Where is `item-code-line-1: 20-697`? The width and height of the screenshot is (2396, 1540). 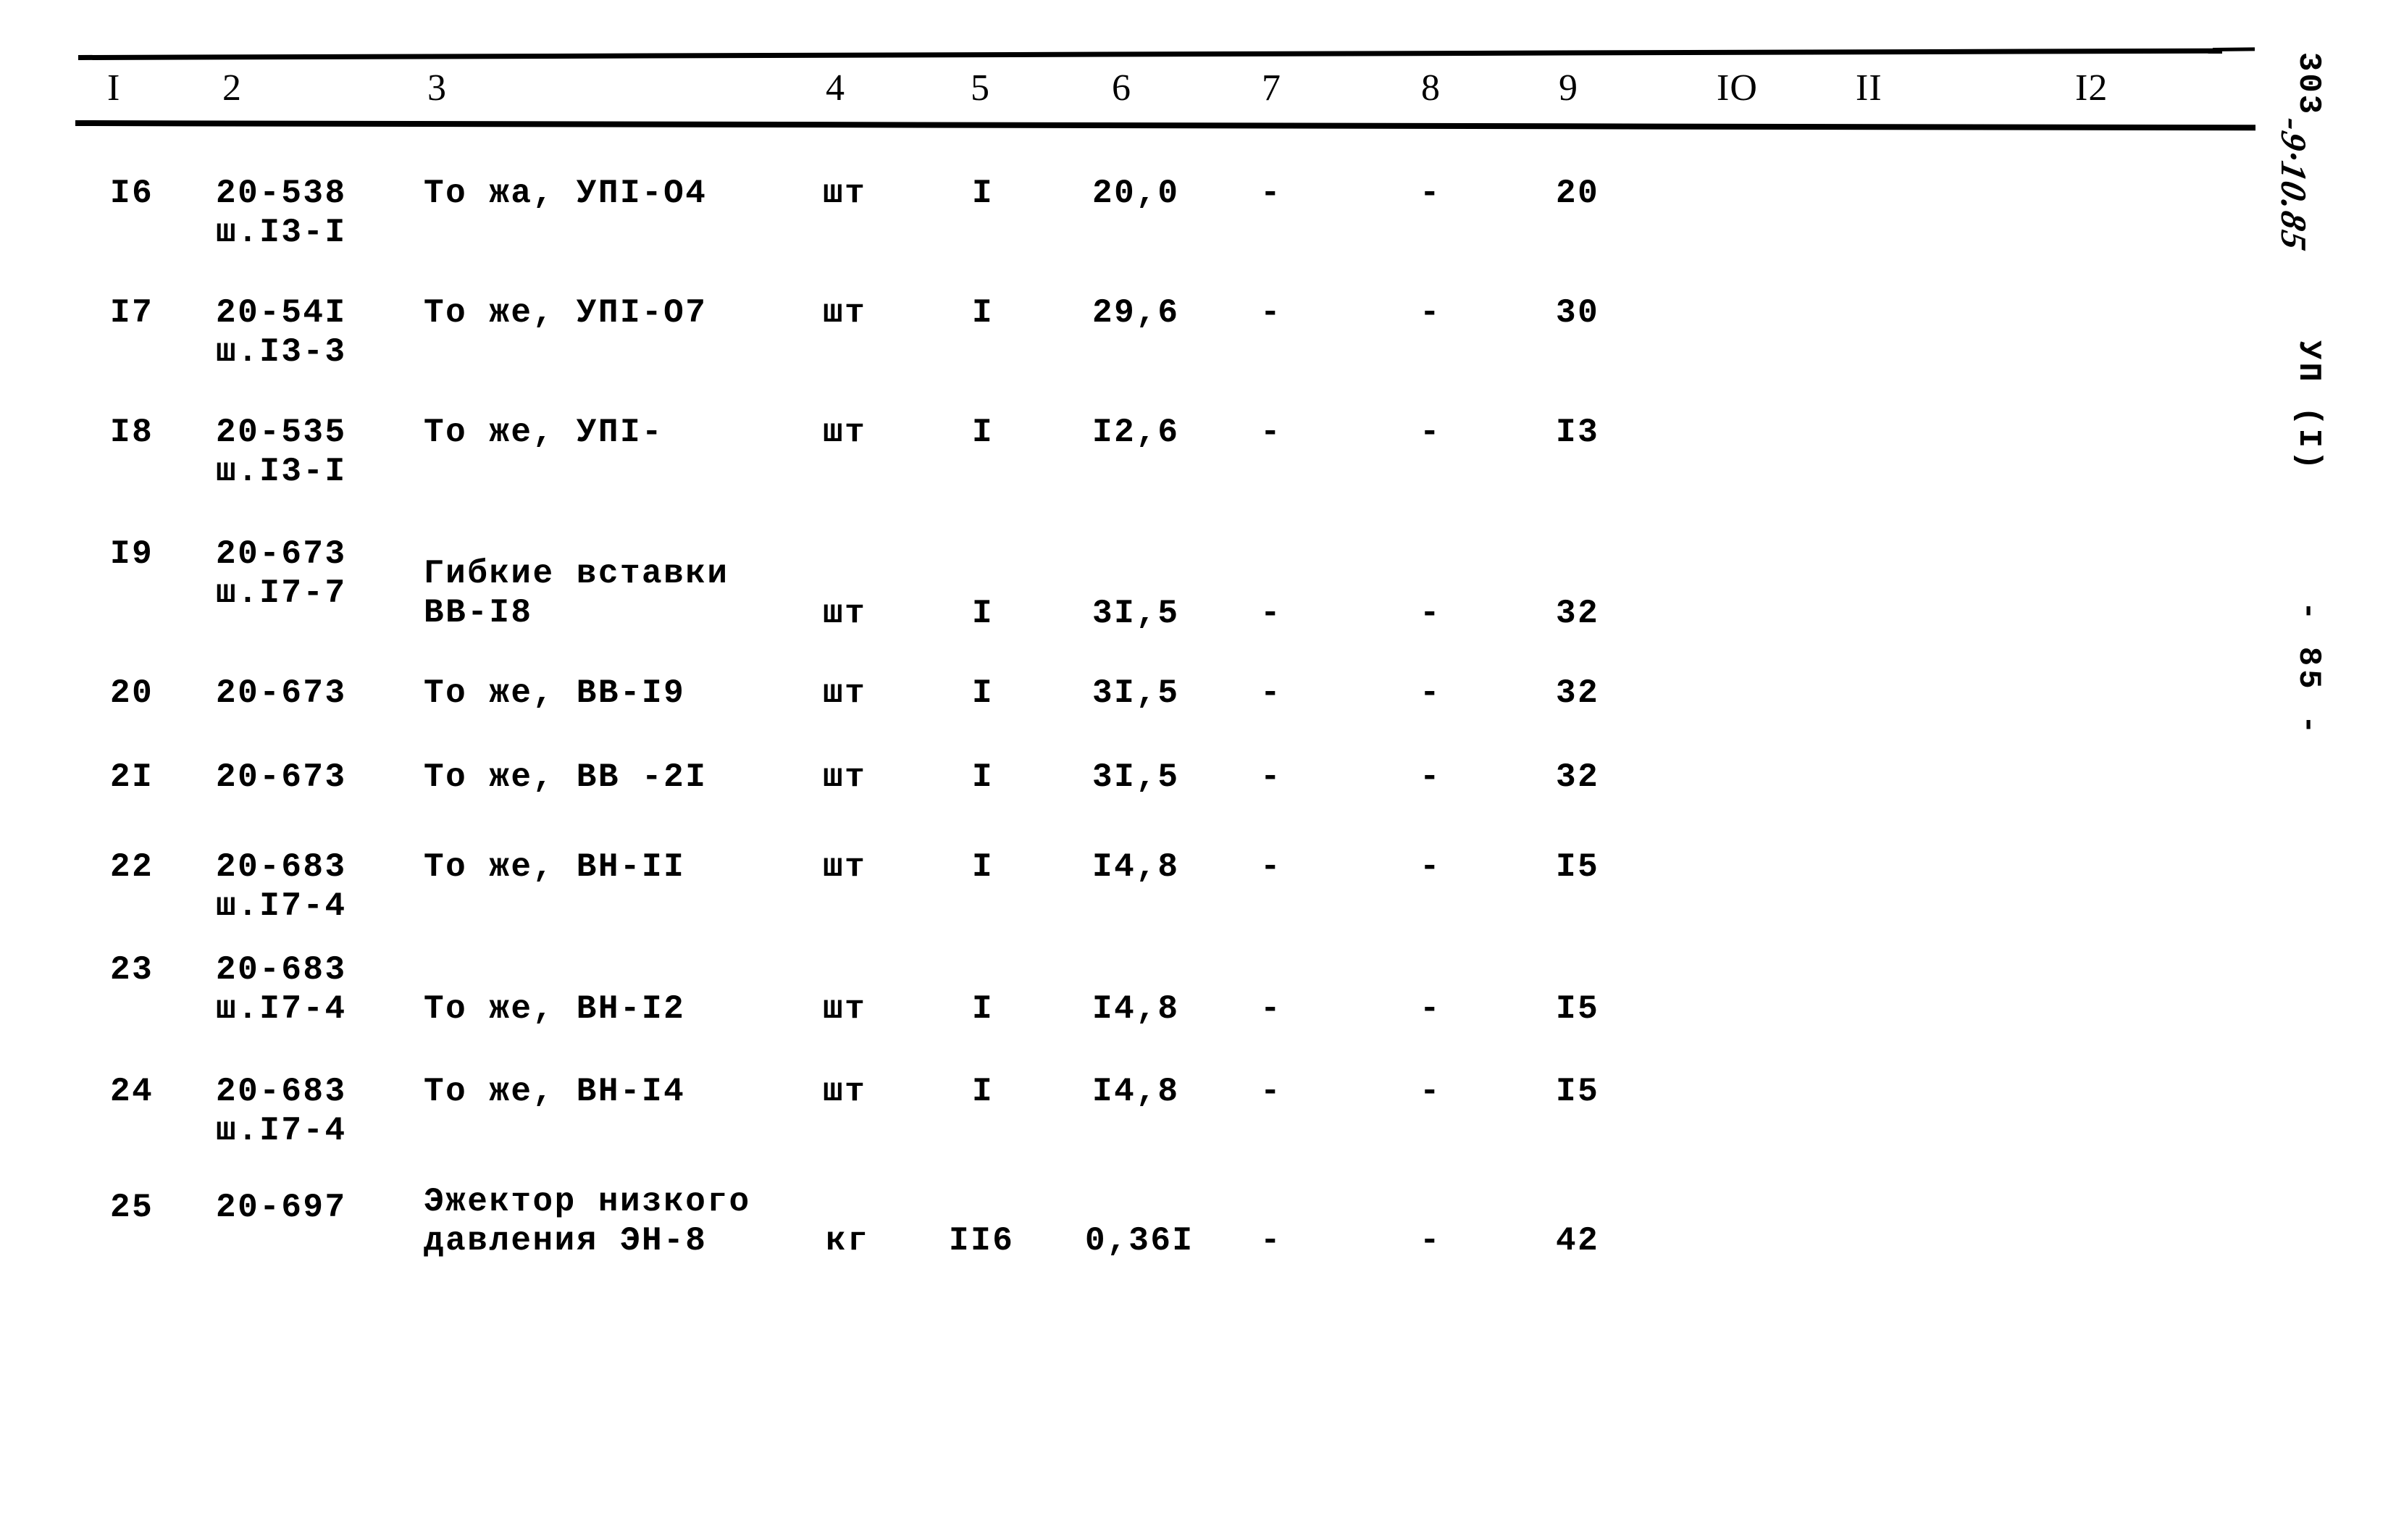
item-code-line-1: 20-697 is located at coordinates (281, 1207).